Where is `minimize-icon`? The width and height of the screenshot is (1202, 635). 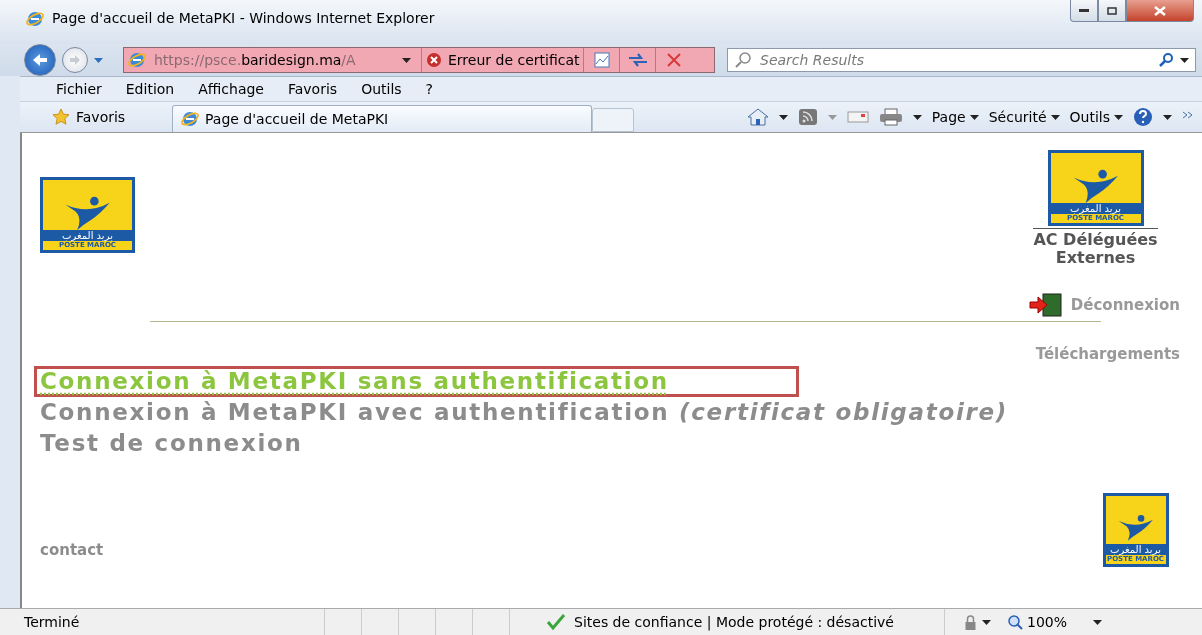
minimize-icon is located at coordinates (1084, 10).